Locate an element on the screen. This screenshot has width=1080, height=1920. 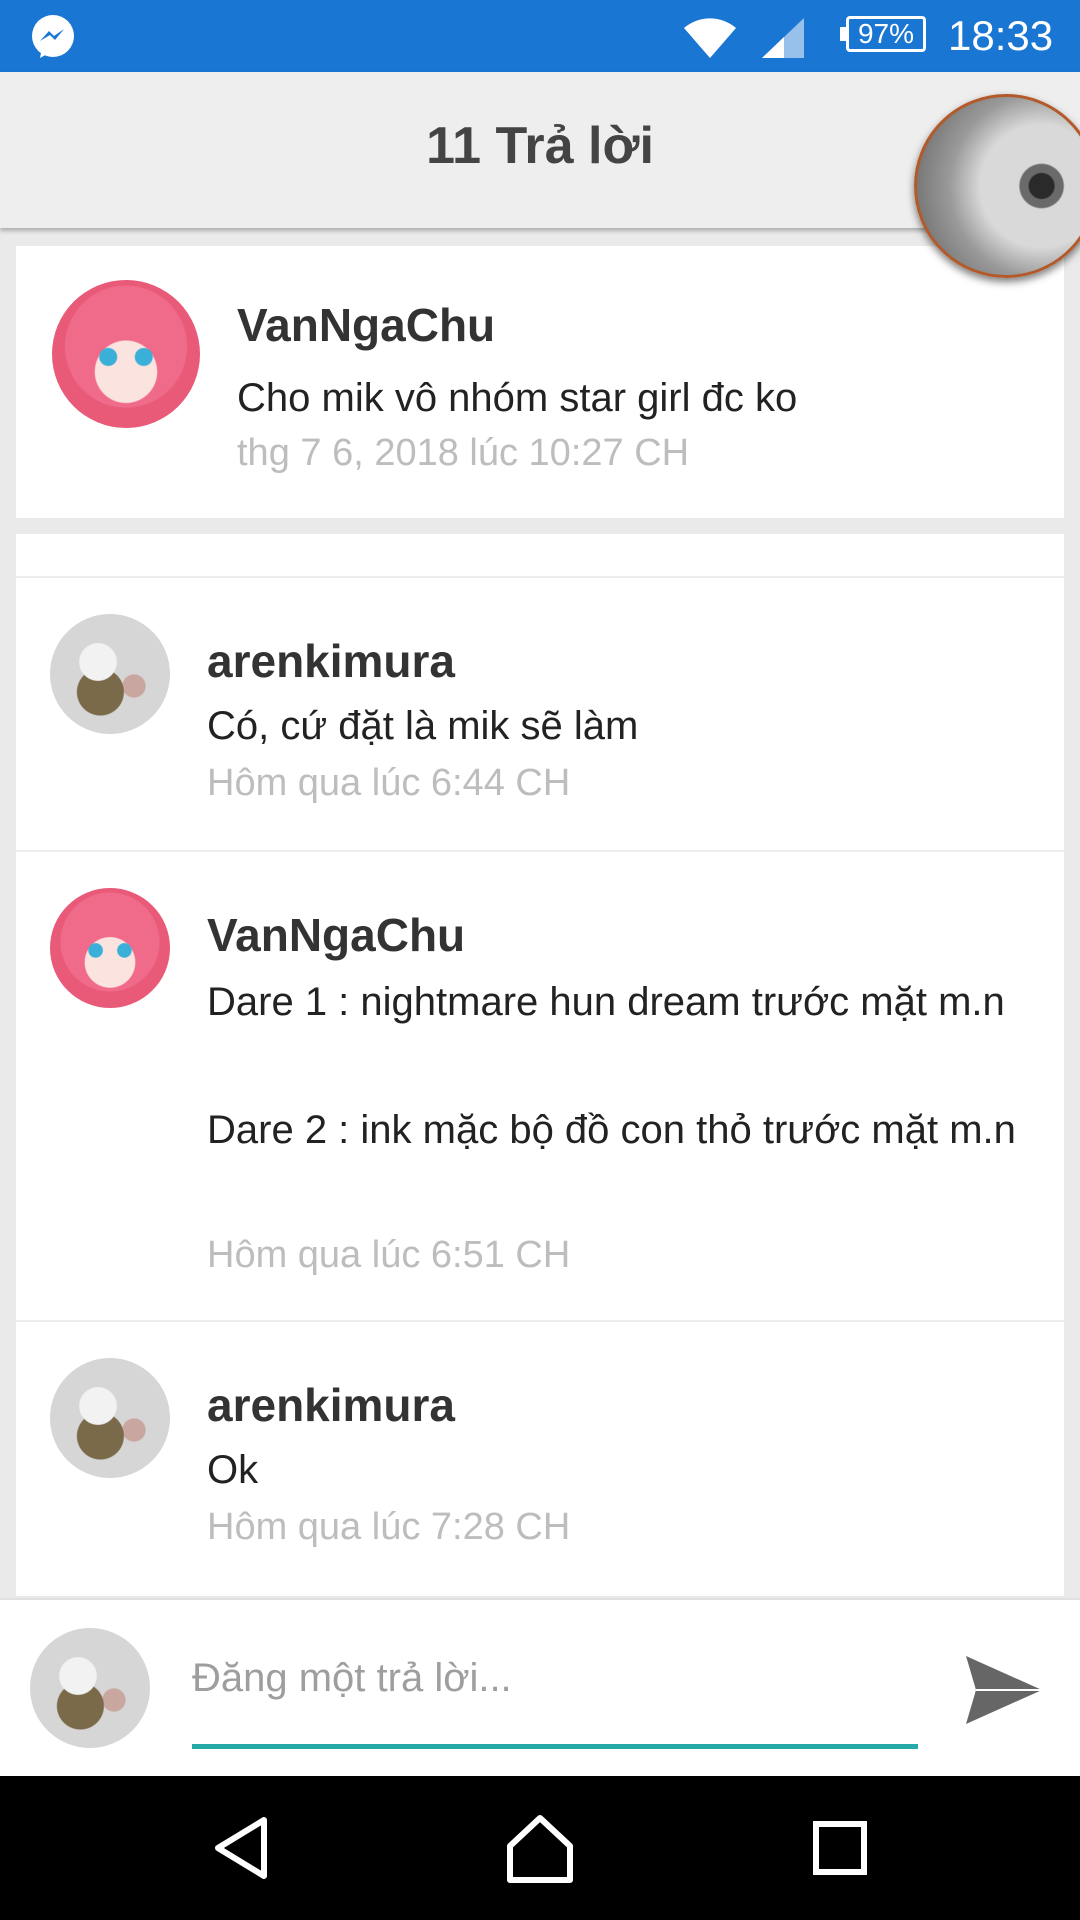
recents-icon is located at coordinates (840, 1848).